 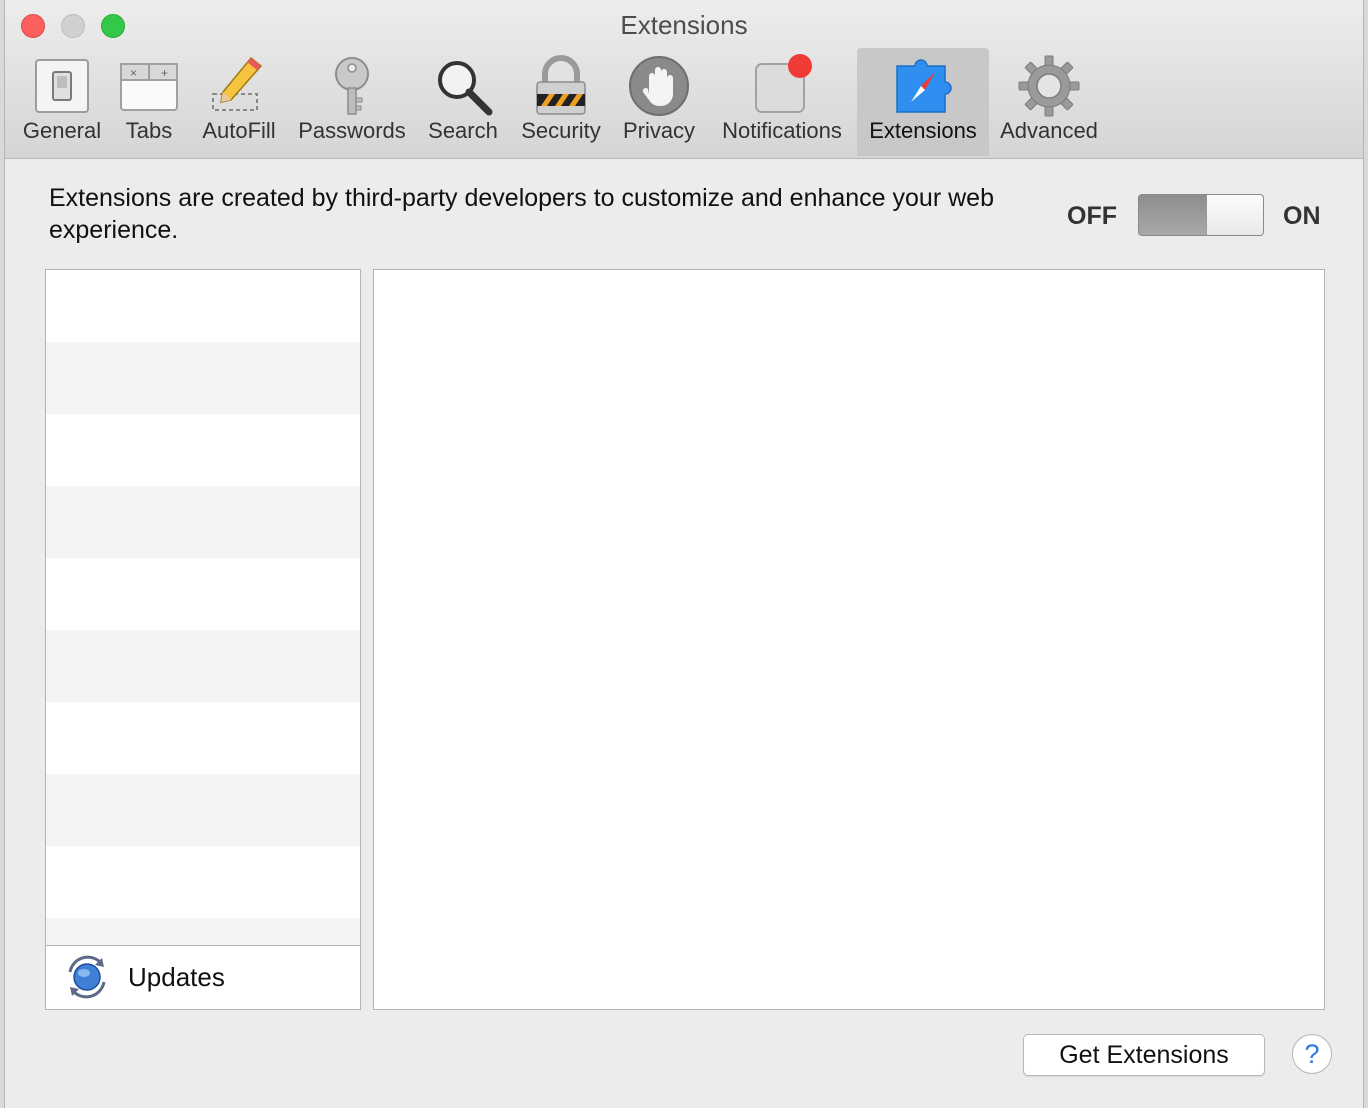 I want to click on toolbar-item-passwords: Passwords, so click(x=352, y=102).